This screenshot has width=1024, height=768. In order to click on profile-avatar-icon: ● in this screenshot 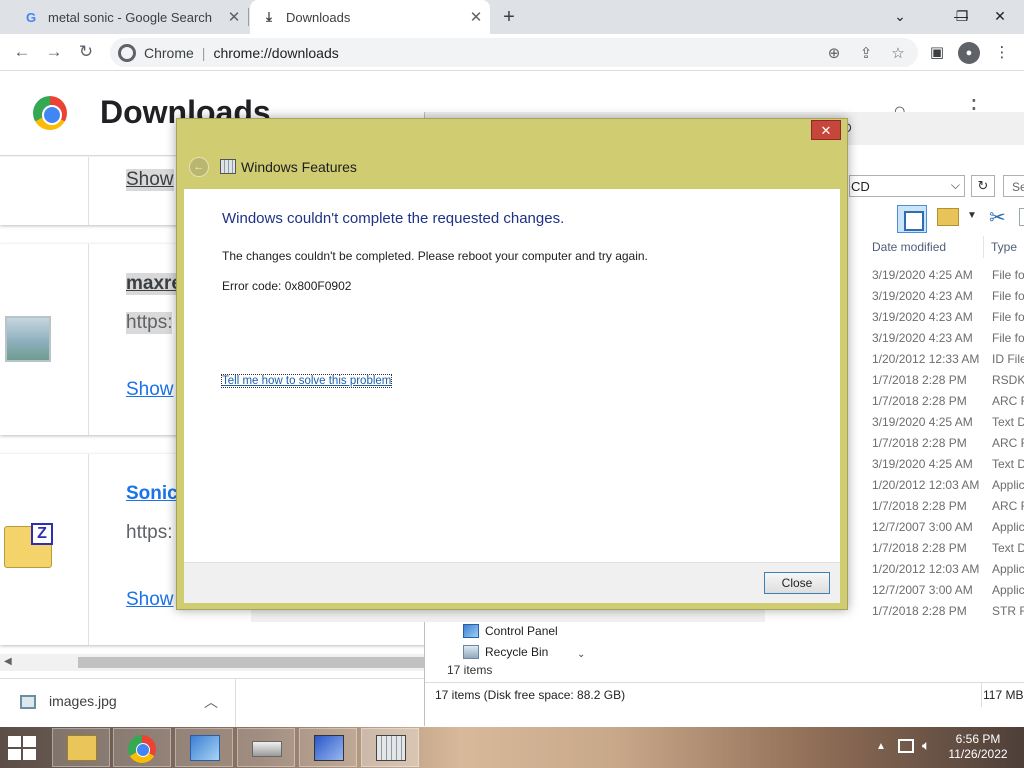, I will do `click(969, 53)`.